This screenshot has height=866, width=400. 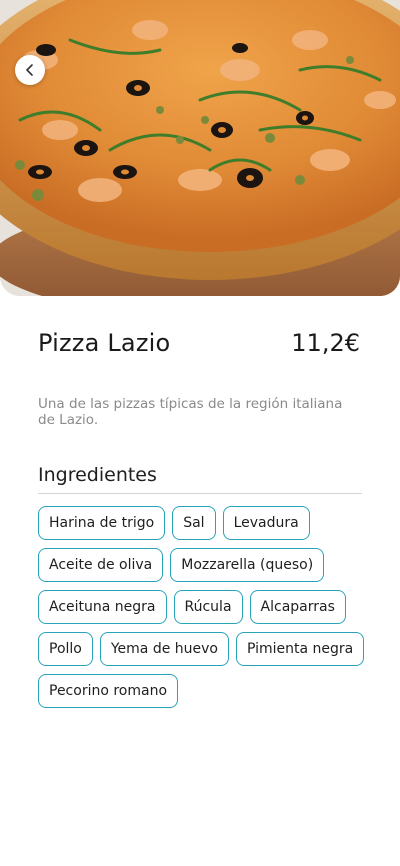 What do you see at coordinates (266, 523) in the screenshot?
I see `ingredient-chip: Levadura` at bounding box center [266, 523].